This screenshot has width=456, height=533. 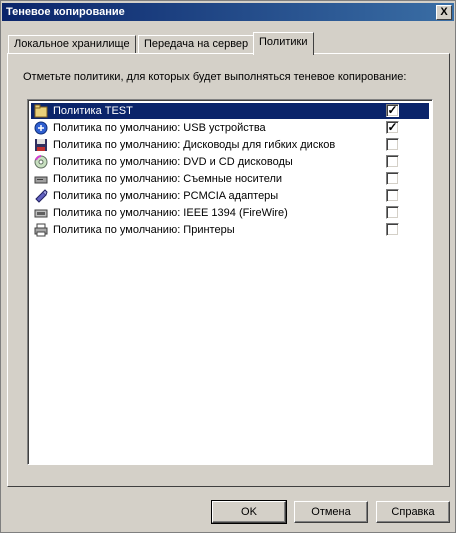 I want to click on title-bar: Теневое копирование X, so click(x=228, y=12).